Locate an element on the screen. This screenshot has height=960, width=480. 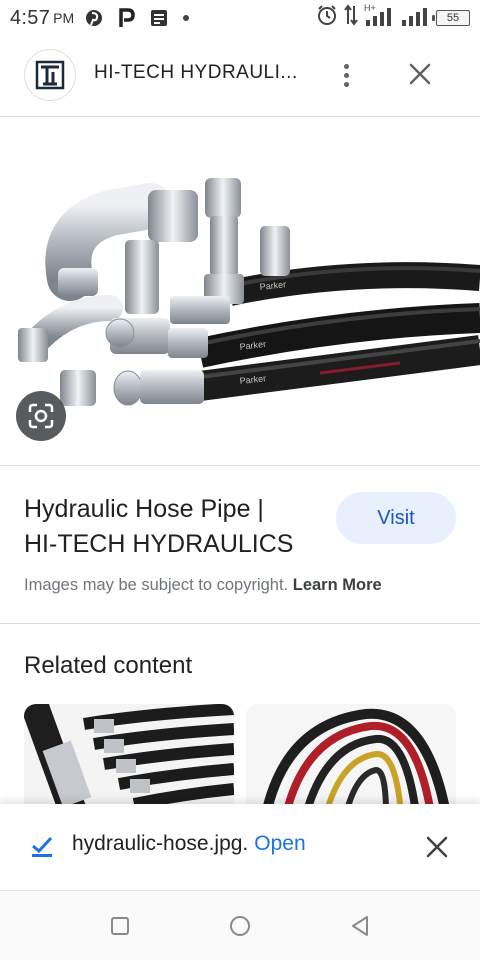
home-button is located at coordinates (240, 926).